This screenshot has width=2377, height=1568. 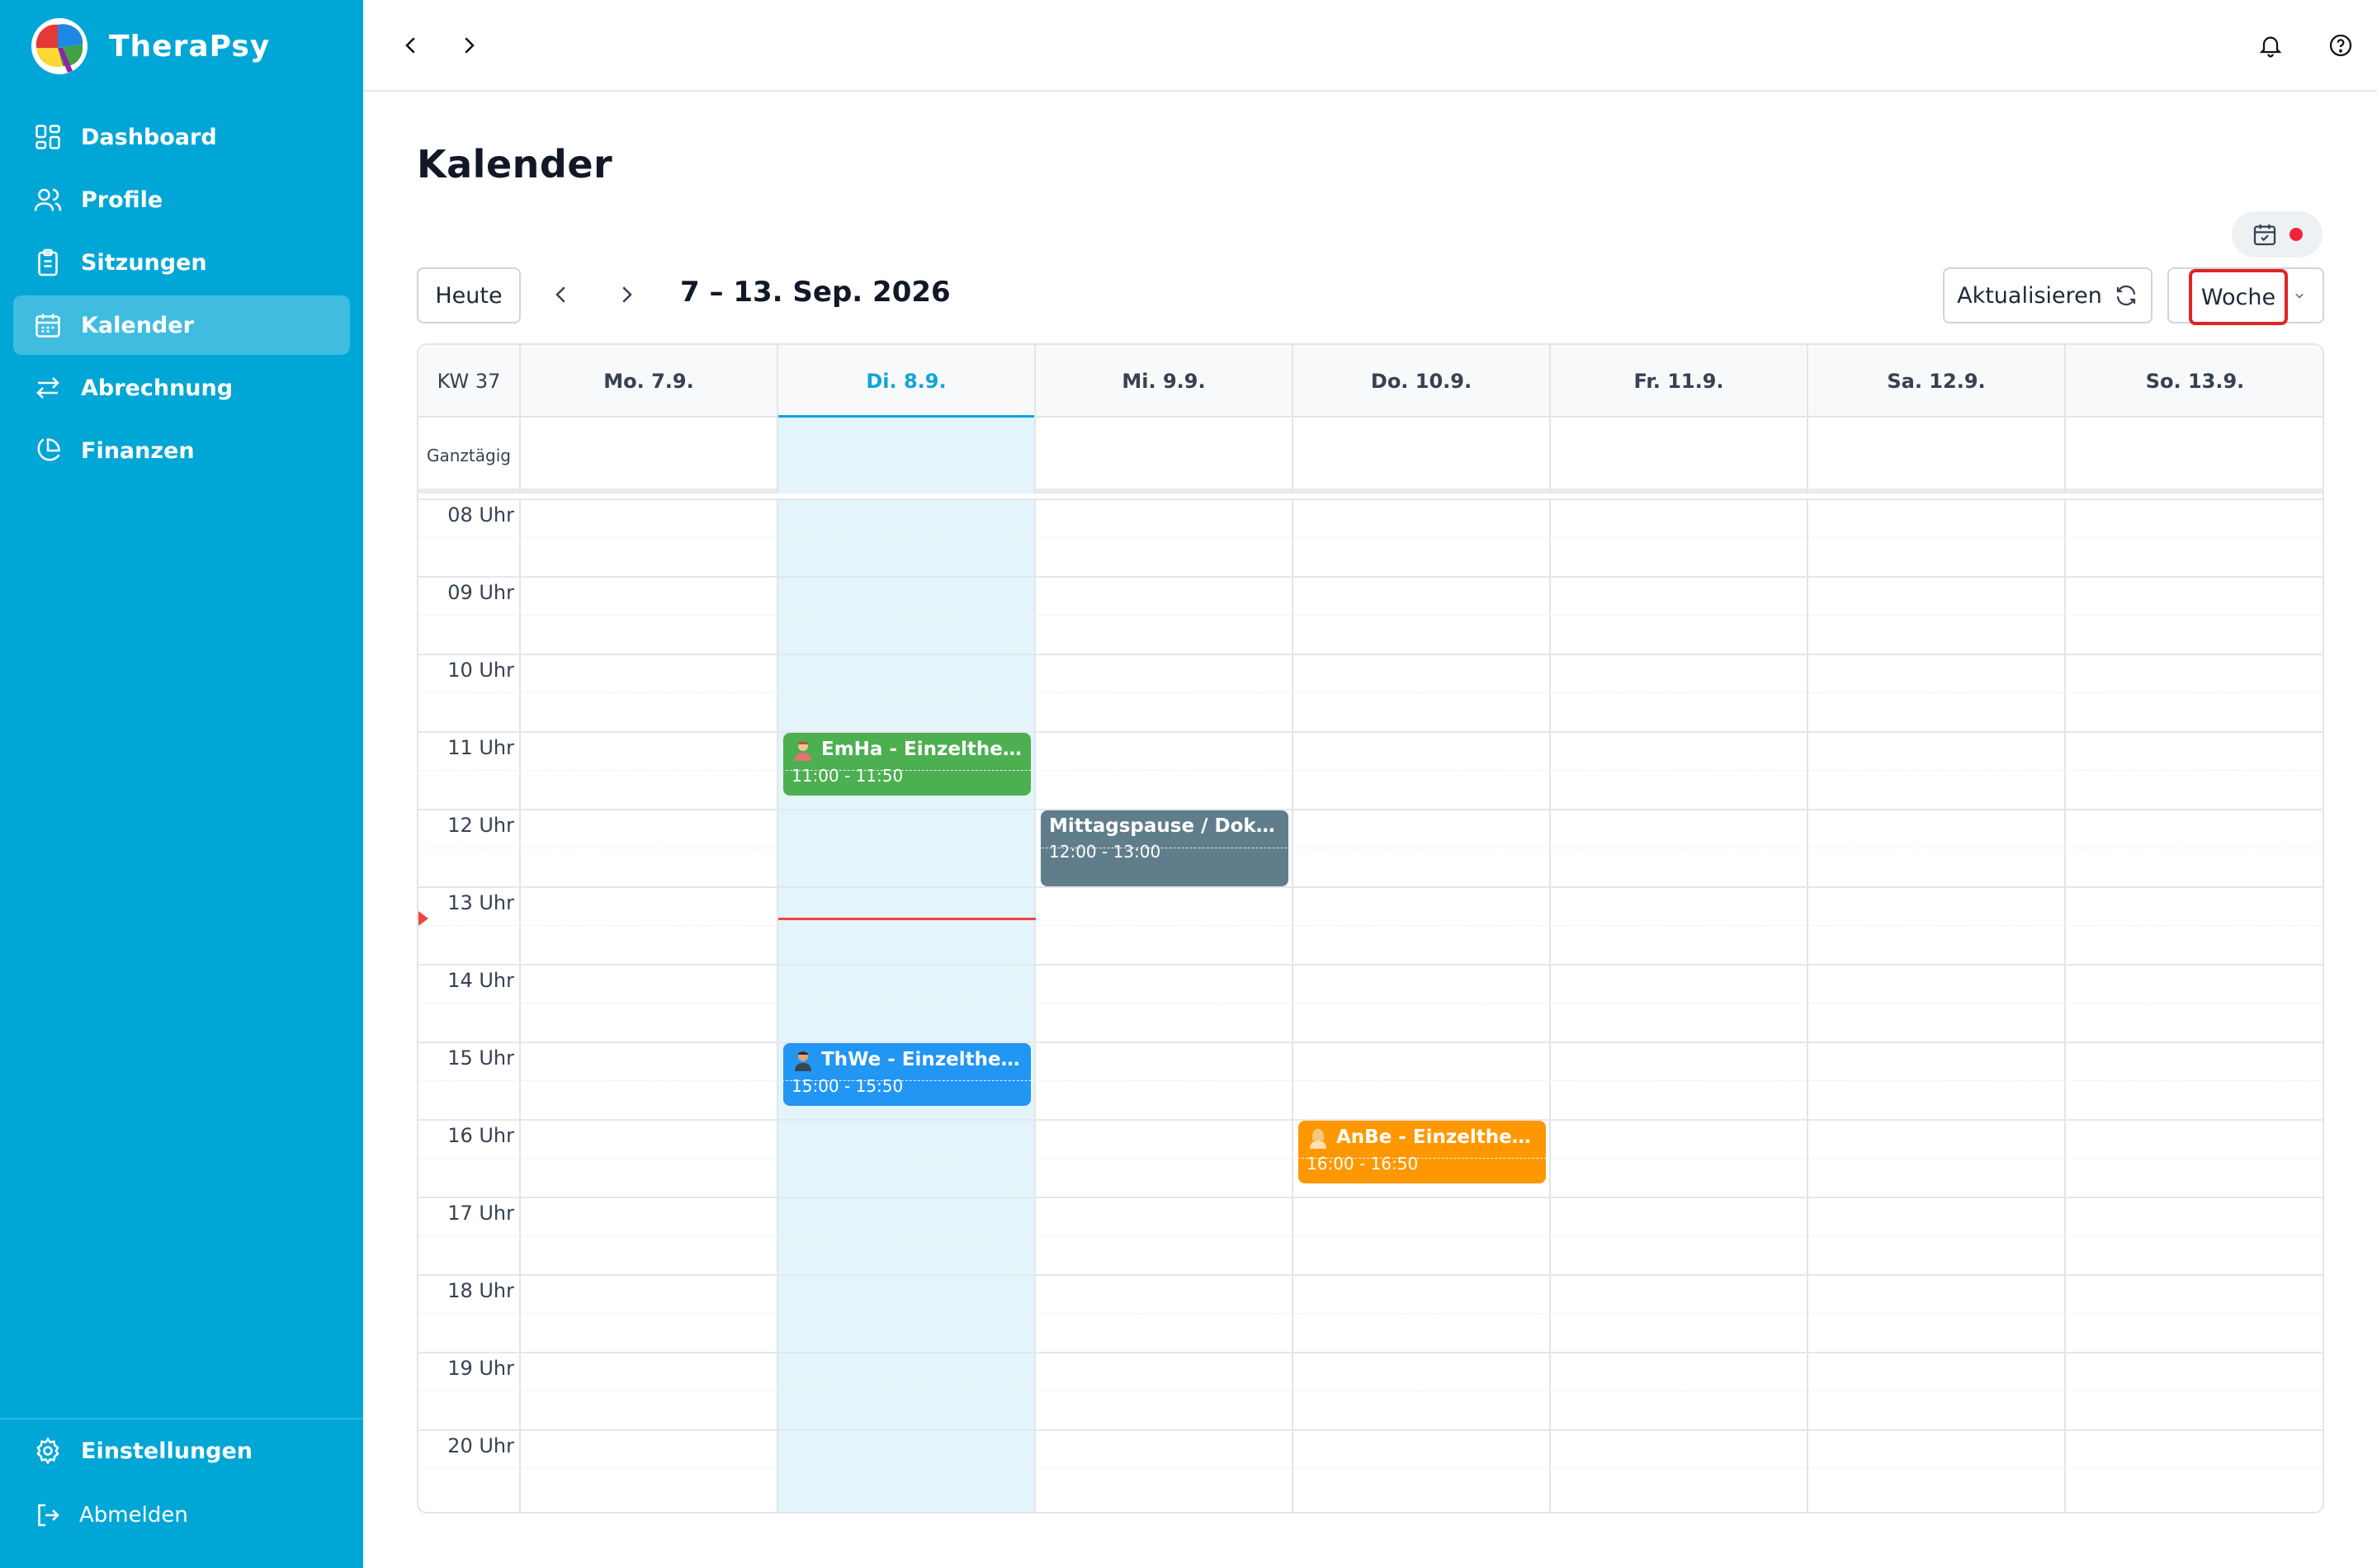 What do you see at coordinates (181, 1418) in the screenshot?
I see `sidebar-divider` at bounding box center [181, 1418].